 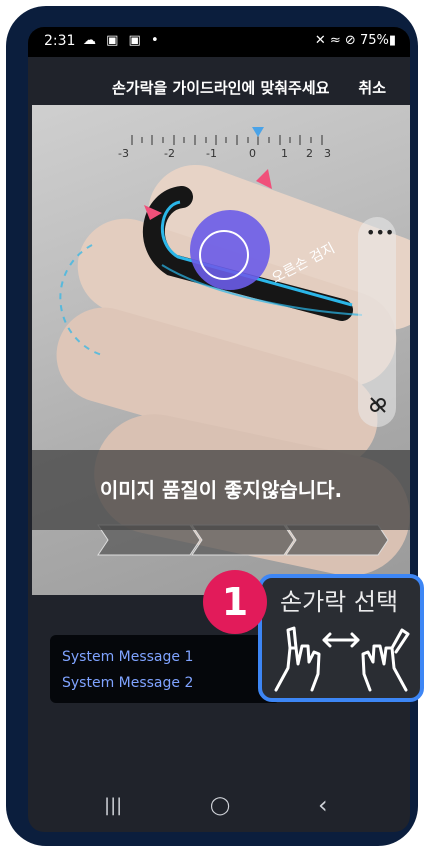 I want to click on navigation-bar: ||| ◯ ‹, so click(x=219, y=809).